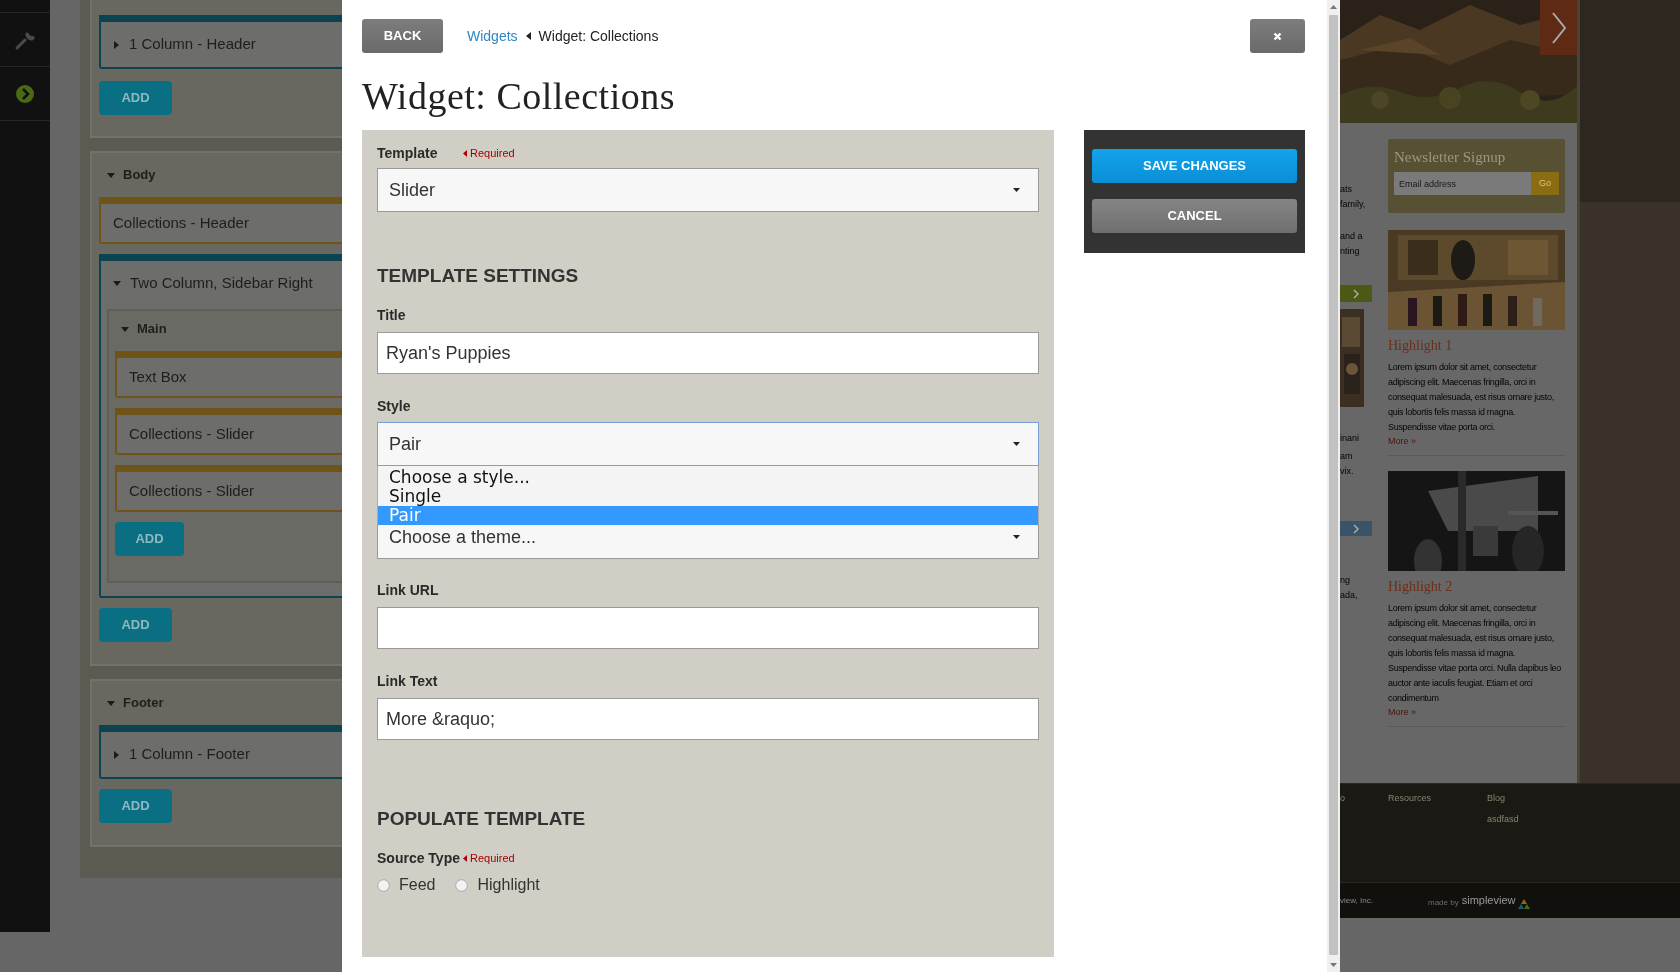  What do you see at coordinates (392, 315) in the screenshot?
I see `field-label: Title` at bounding box center [392, 315].